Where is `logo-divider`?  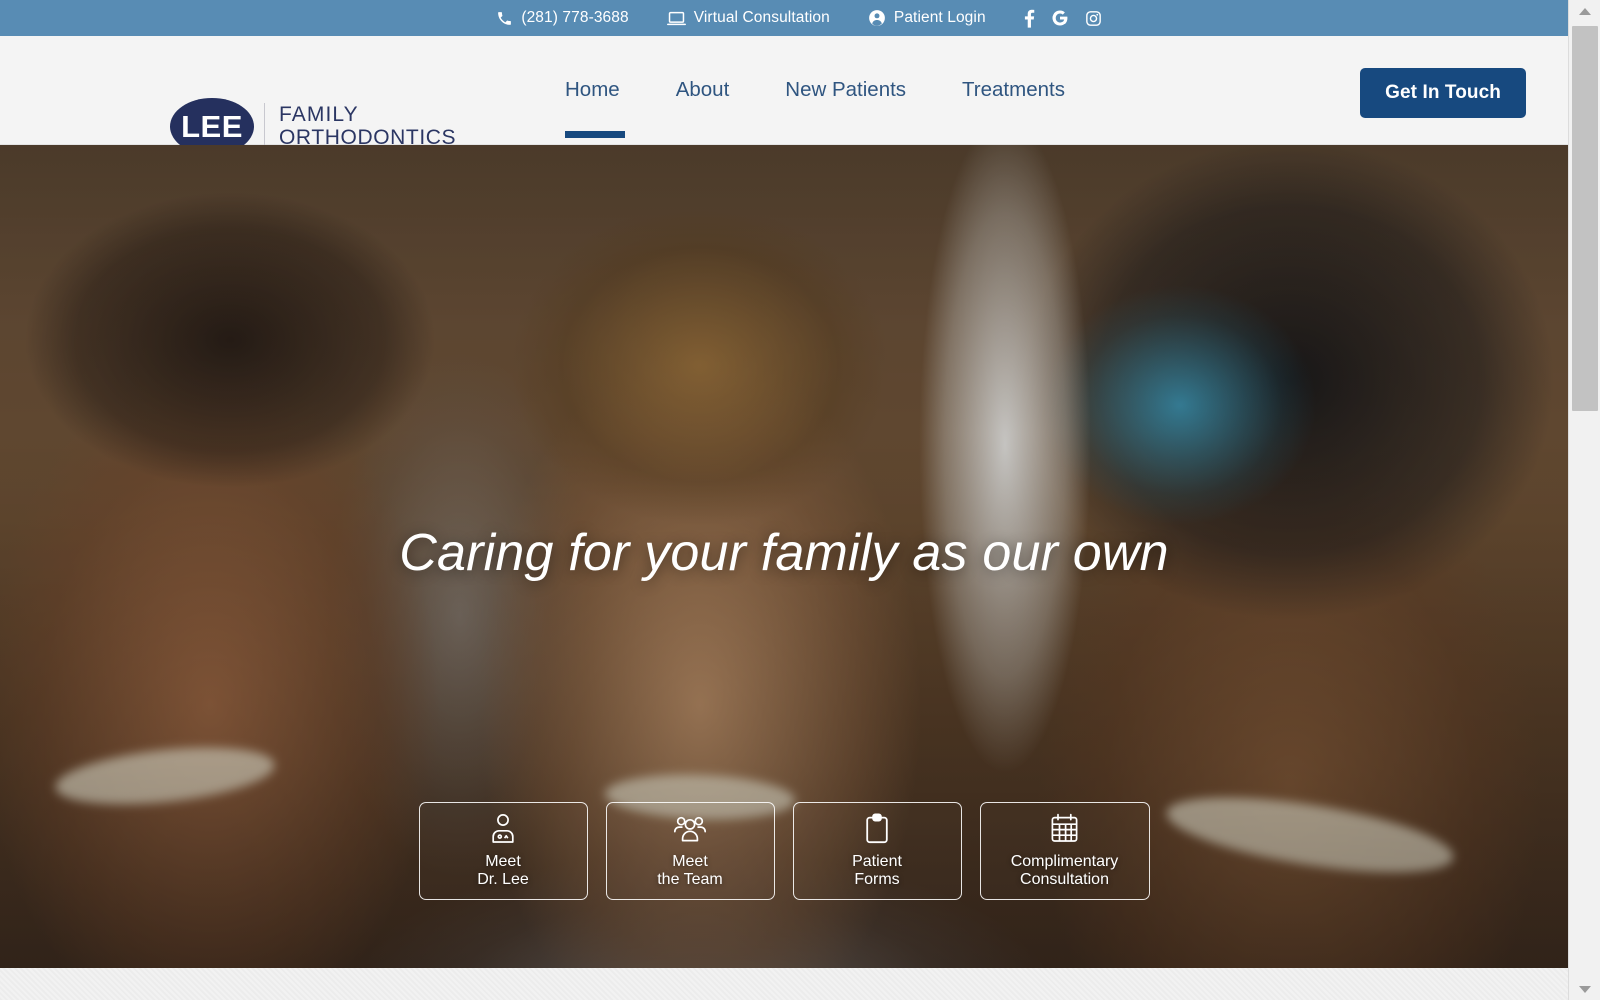
logo-divider is located at coordinates (264, 126).